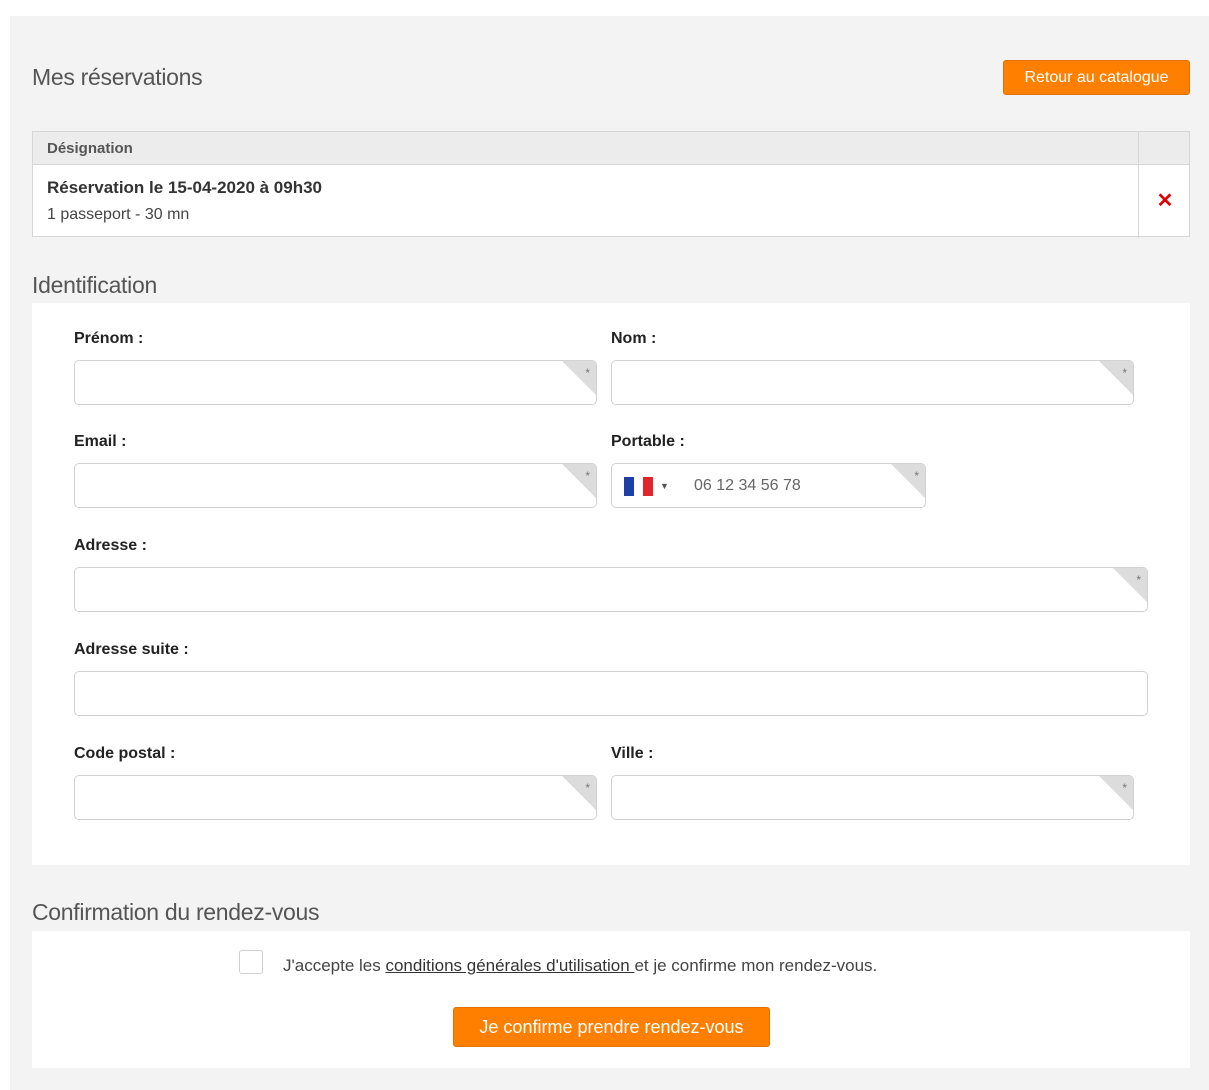 The image size is (1209, 1090). I want to click on prenom-label: Prénom :, so click(109, 338).